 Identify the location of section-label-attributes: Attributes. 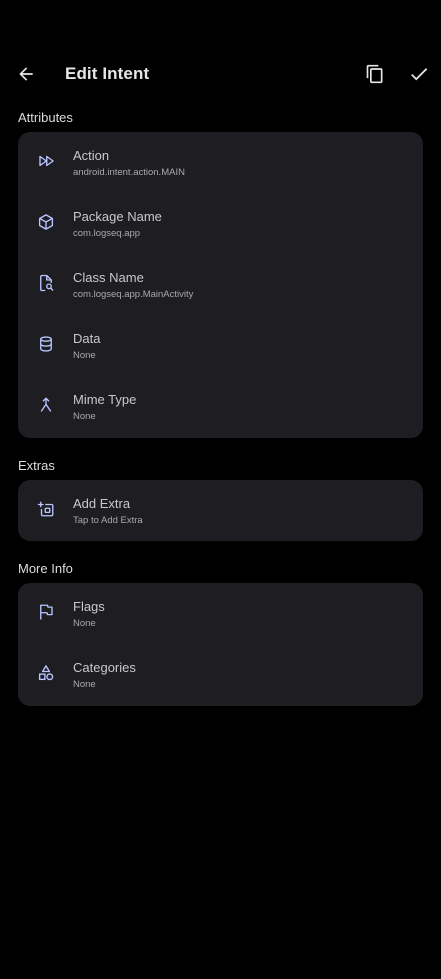
(45, 117).